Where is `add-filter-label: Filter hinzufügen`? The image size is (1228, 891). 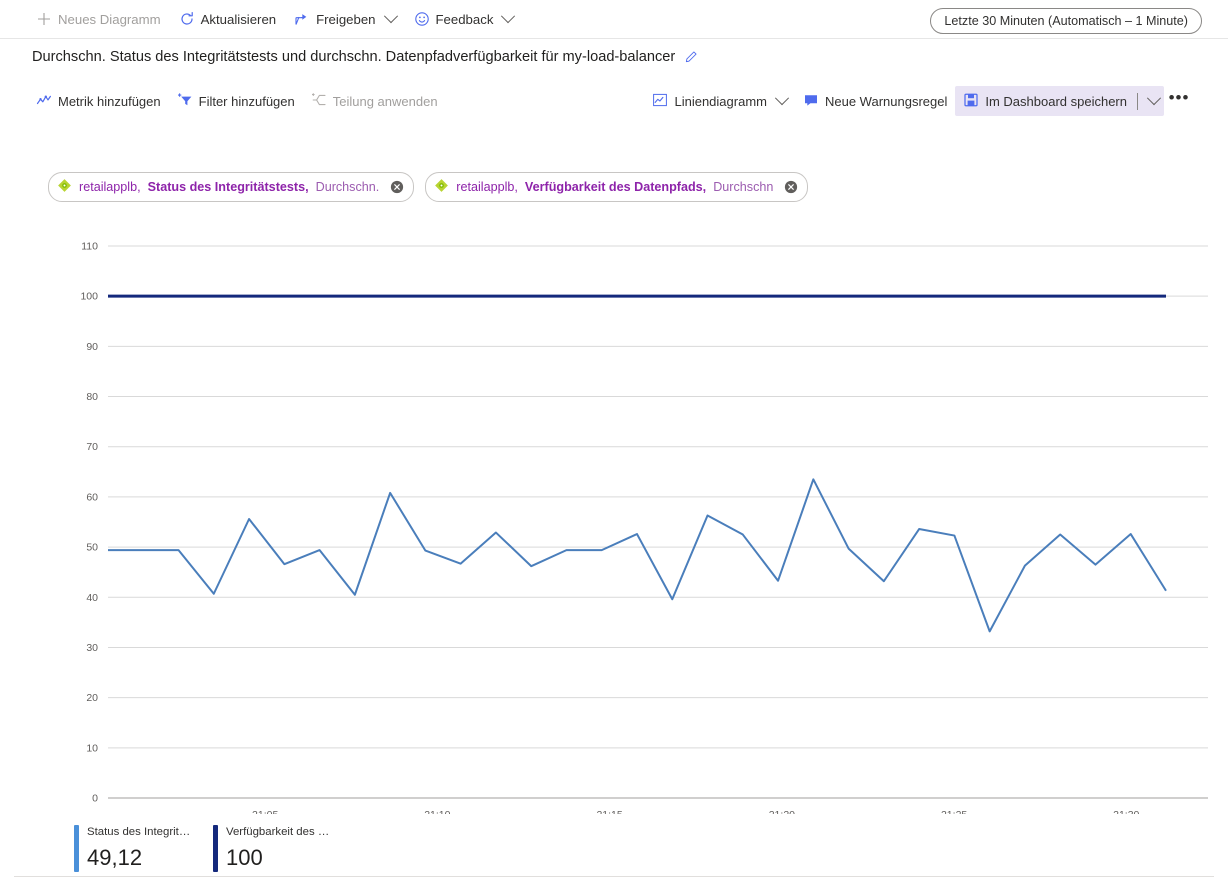 add-filter-label: Filter hinzufügen is located at coordinates (246, 101).